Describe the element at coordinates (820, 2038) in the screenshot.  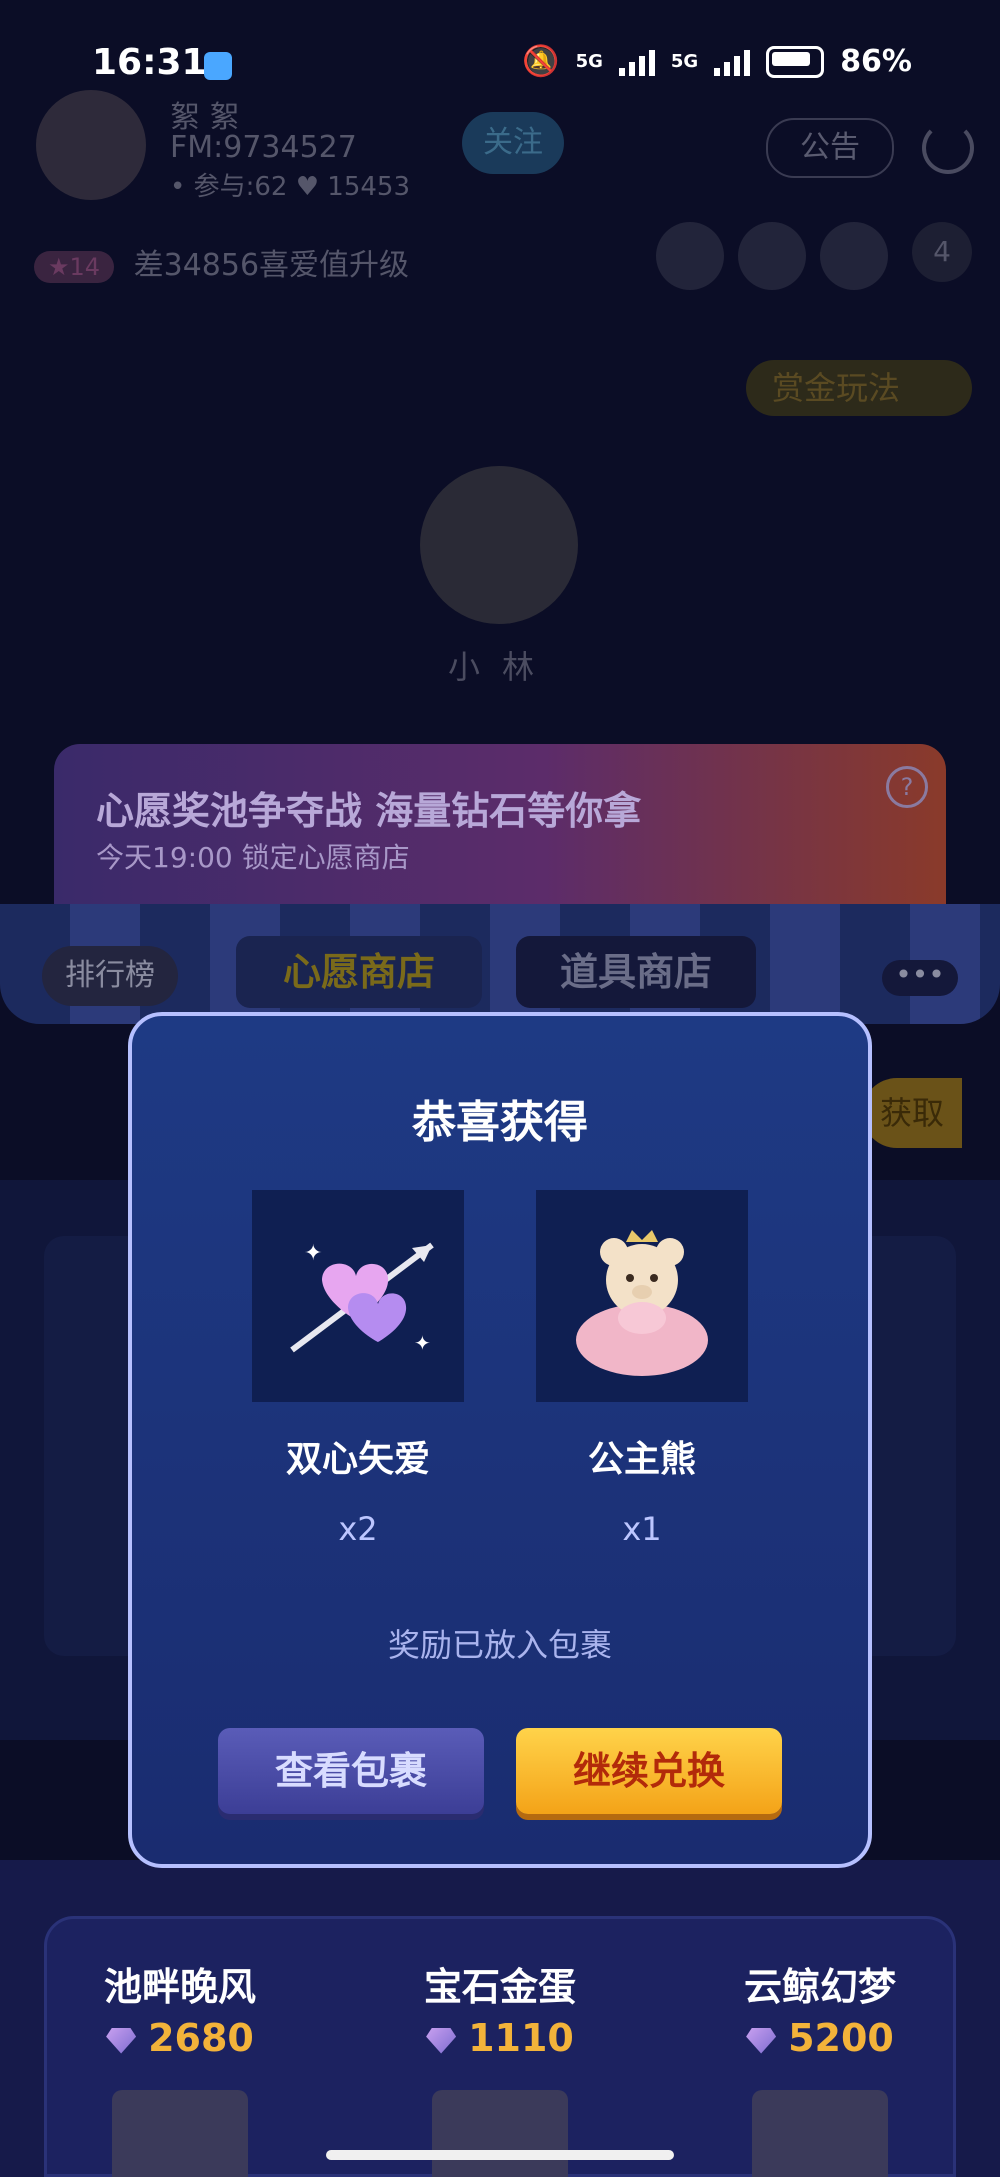
I see `item-price: 5200` at that location.